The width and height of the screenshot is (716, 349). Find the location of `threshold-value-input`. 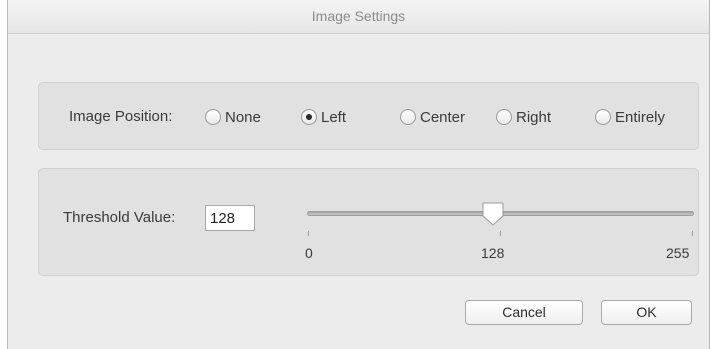

threshold-value-input is located at coordinates (230, 218).